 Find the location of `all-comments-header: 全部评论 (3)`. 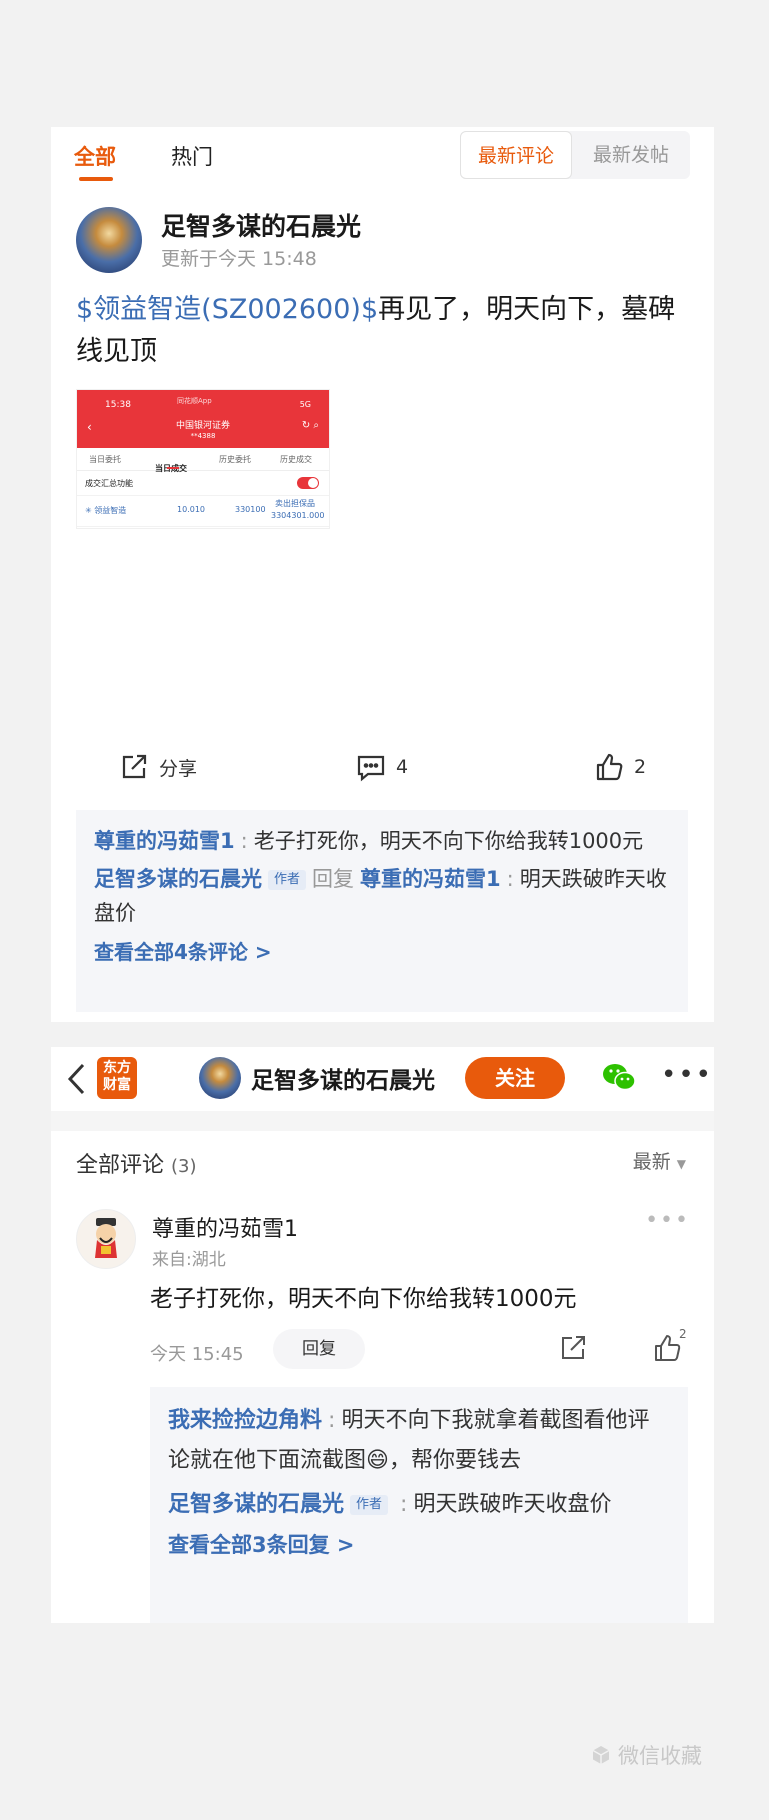

all-comments-header: 全部评论 (3) is located at coordinates (136, 1165).